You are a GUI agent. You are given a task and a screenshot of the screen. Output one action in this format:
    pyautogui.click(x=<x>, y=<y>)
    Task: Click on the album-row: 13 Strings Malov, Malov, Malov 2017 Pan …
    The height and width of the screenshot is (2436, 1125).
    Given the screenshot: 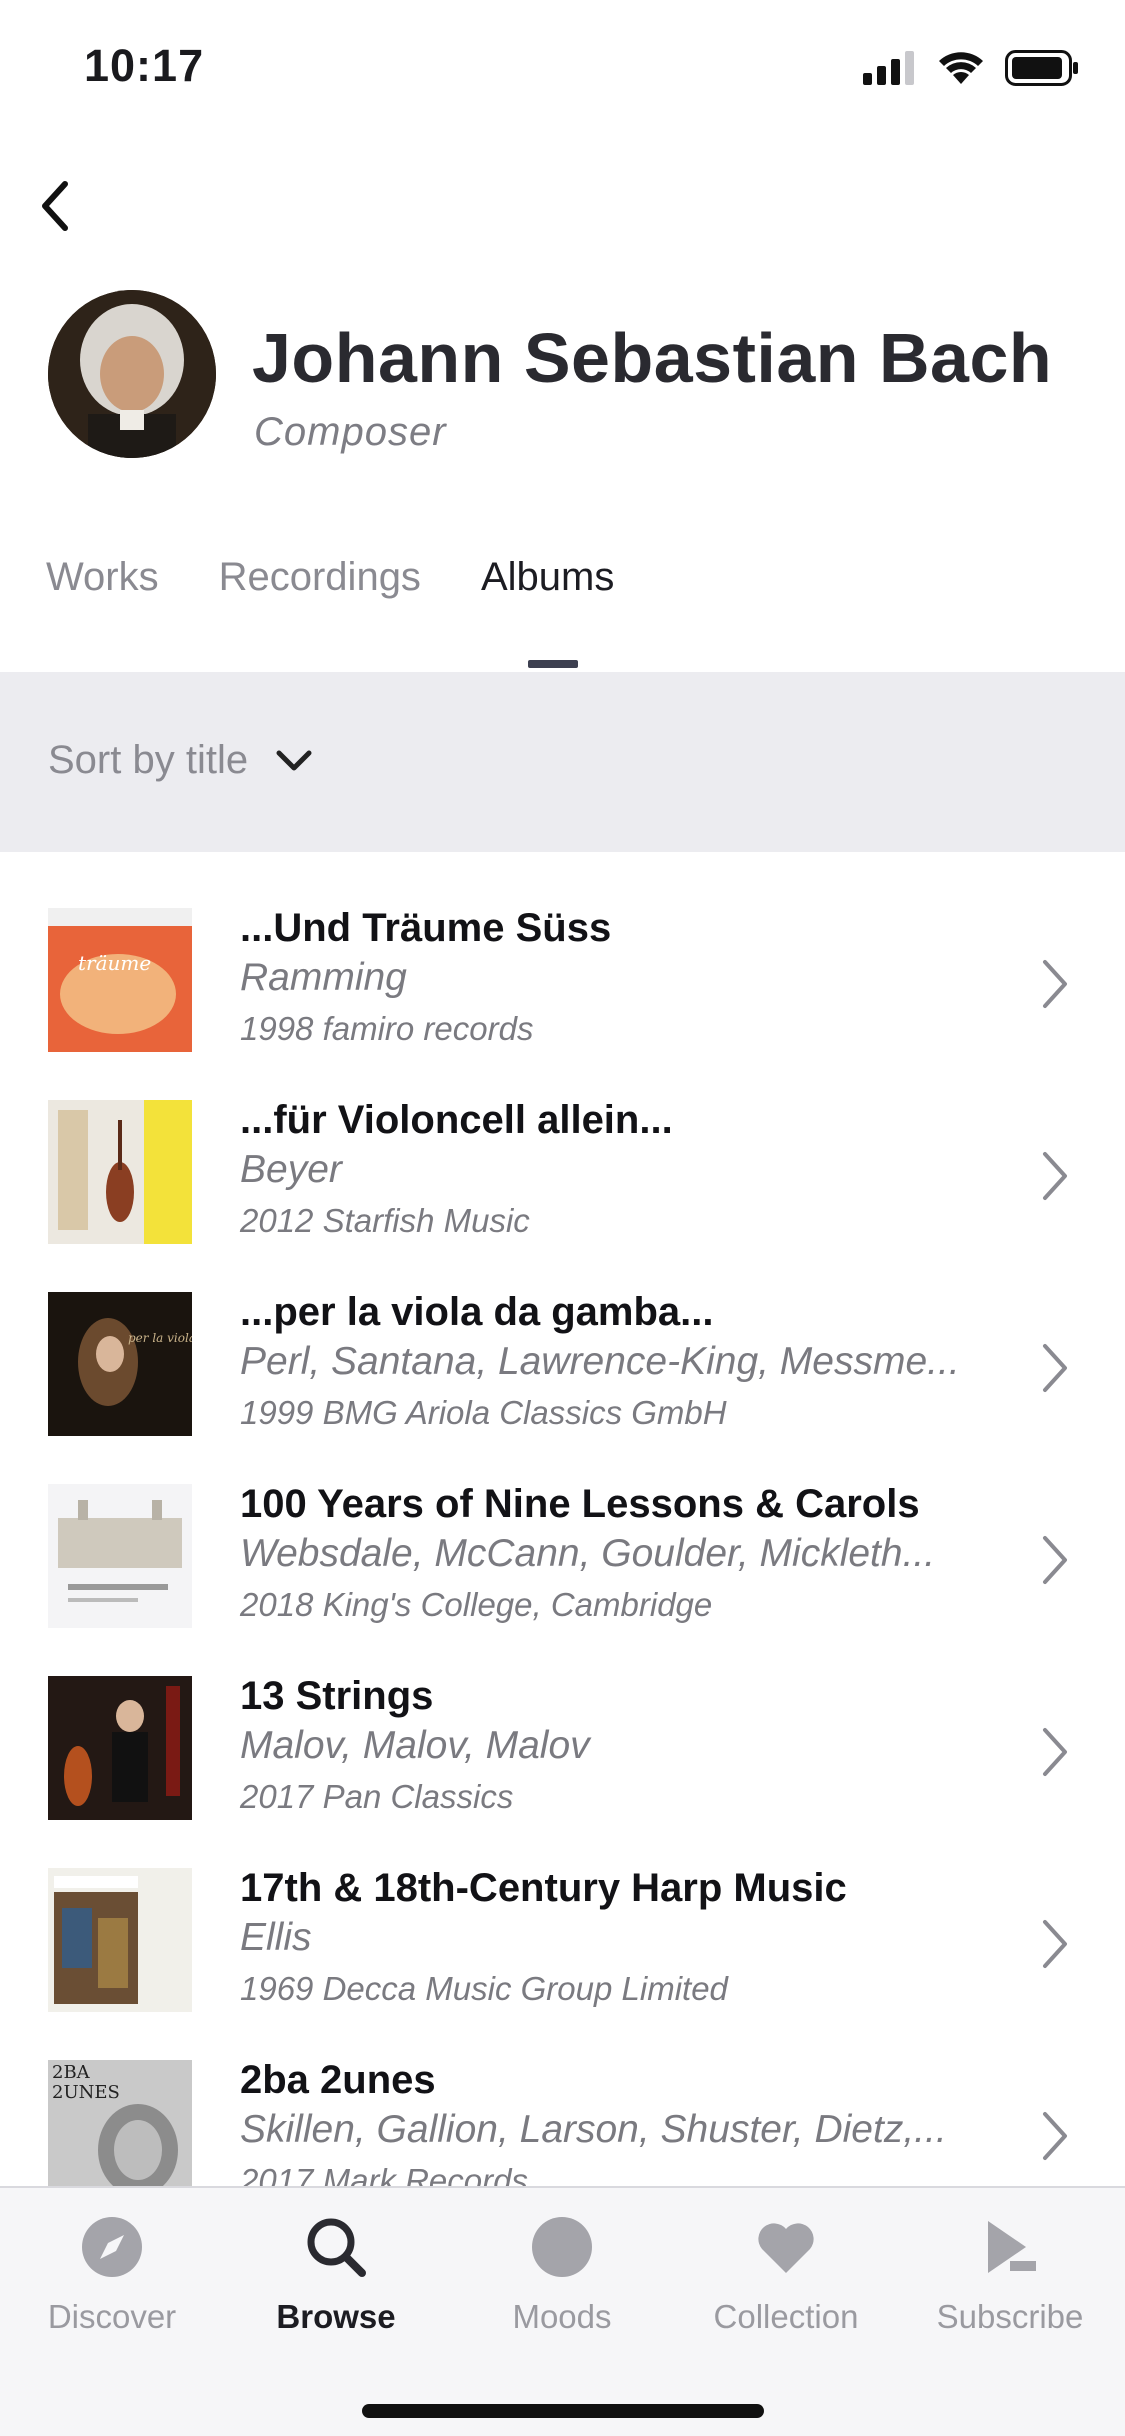 What is the action you would take?
    pyautogui.click(x=562, y=1752)
    